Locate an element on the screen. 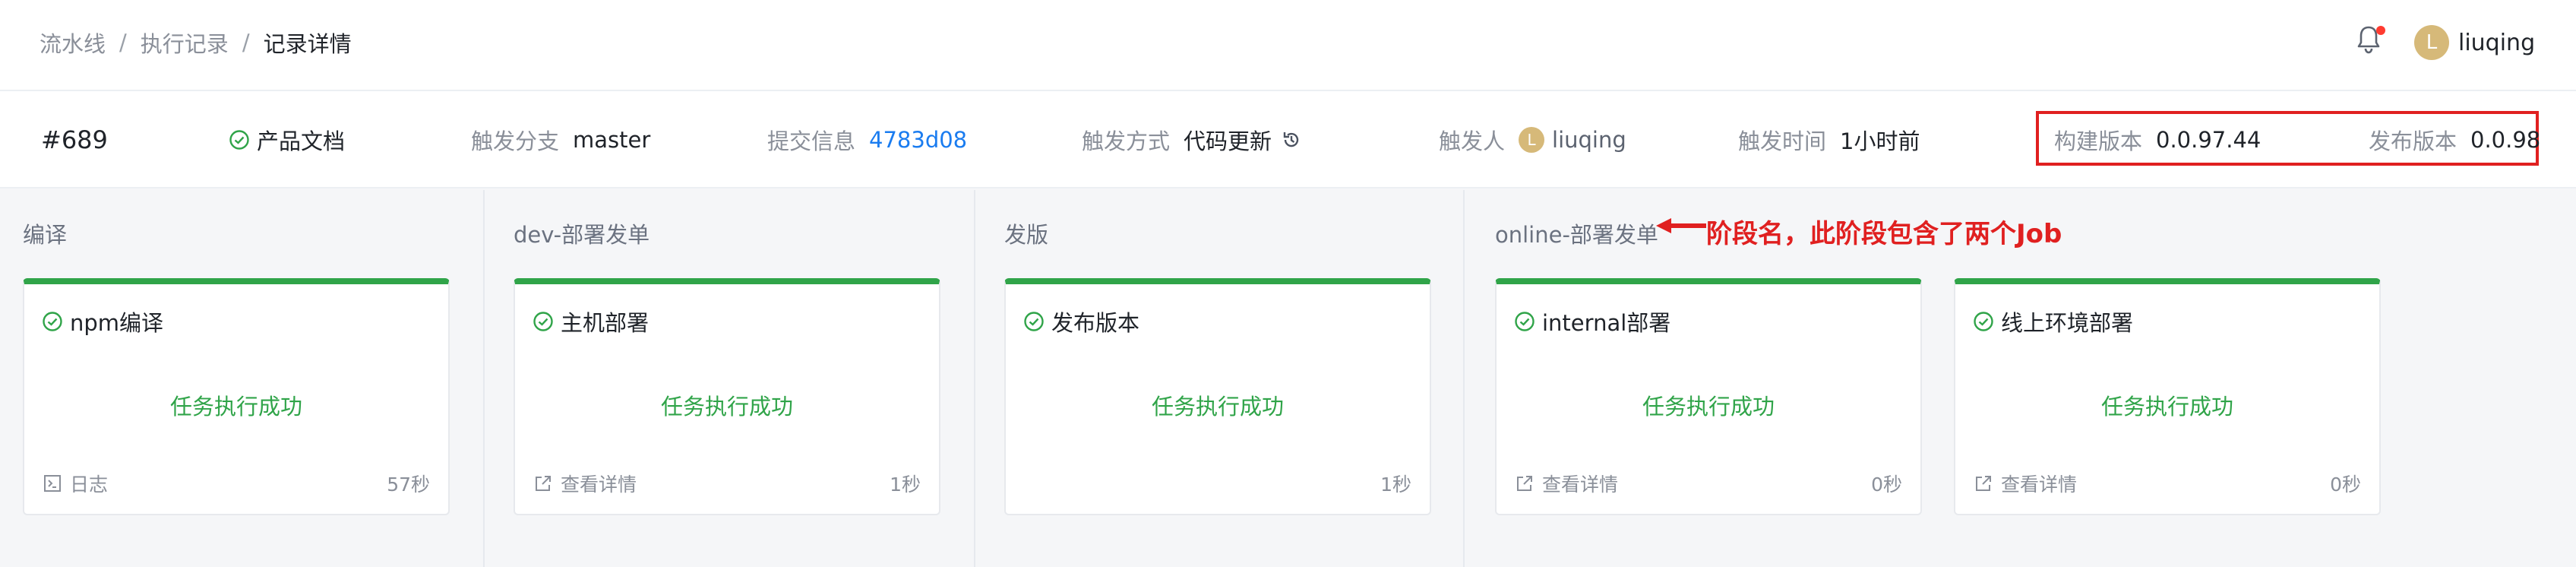 This screenshot has height=567, width=2576. log-link-label: 日志 is located at coordinates (89, 485).